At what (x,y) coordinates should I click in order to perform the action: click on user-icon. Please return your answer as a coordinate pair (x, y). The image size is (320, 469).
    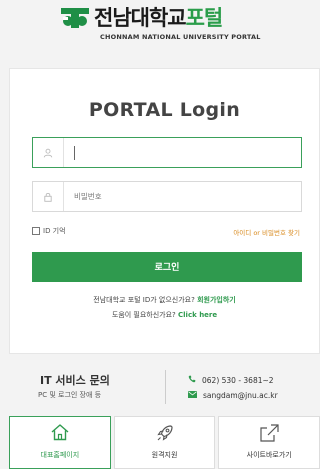
    Looking at the image, I should click on (48, 152).